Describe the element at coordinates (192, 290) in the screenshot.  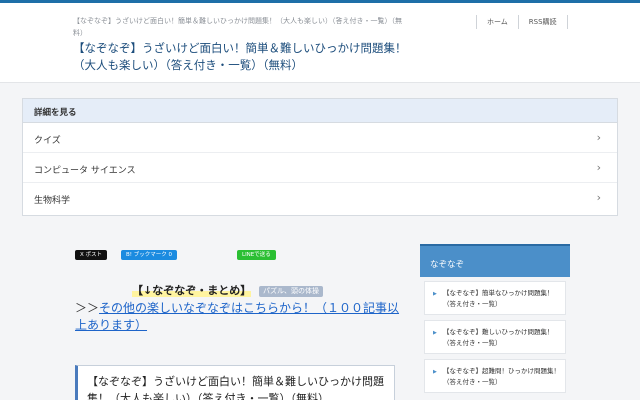
I see `summary-heading: 【↓なぞなぞ・まとめ】` at that location.